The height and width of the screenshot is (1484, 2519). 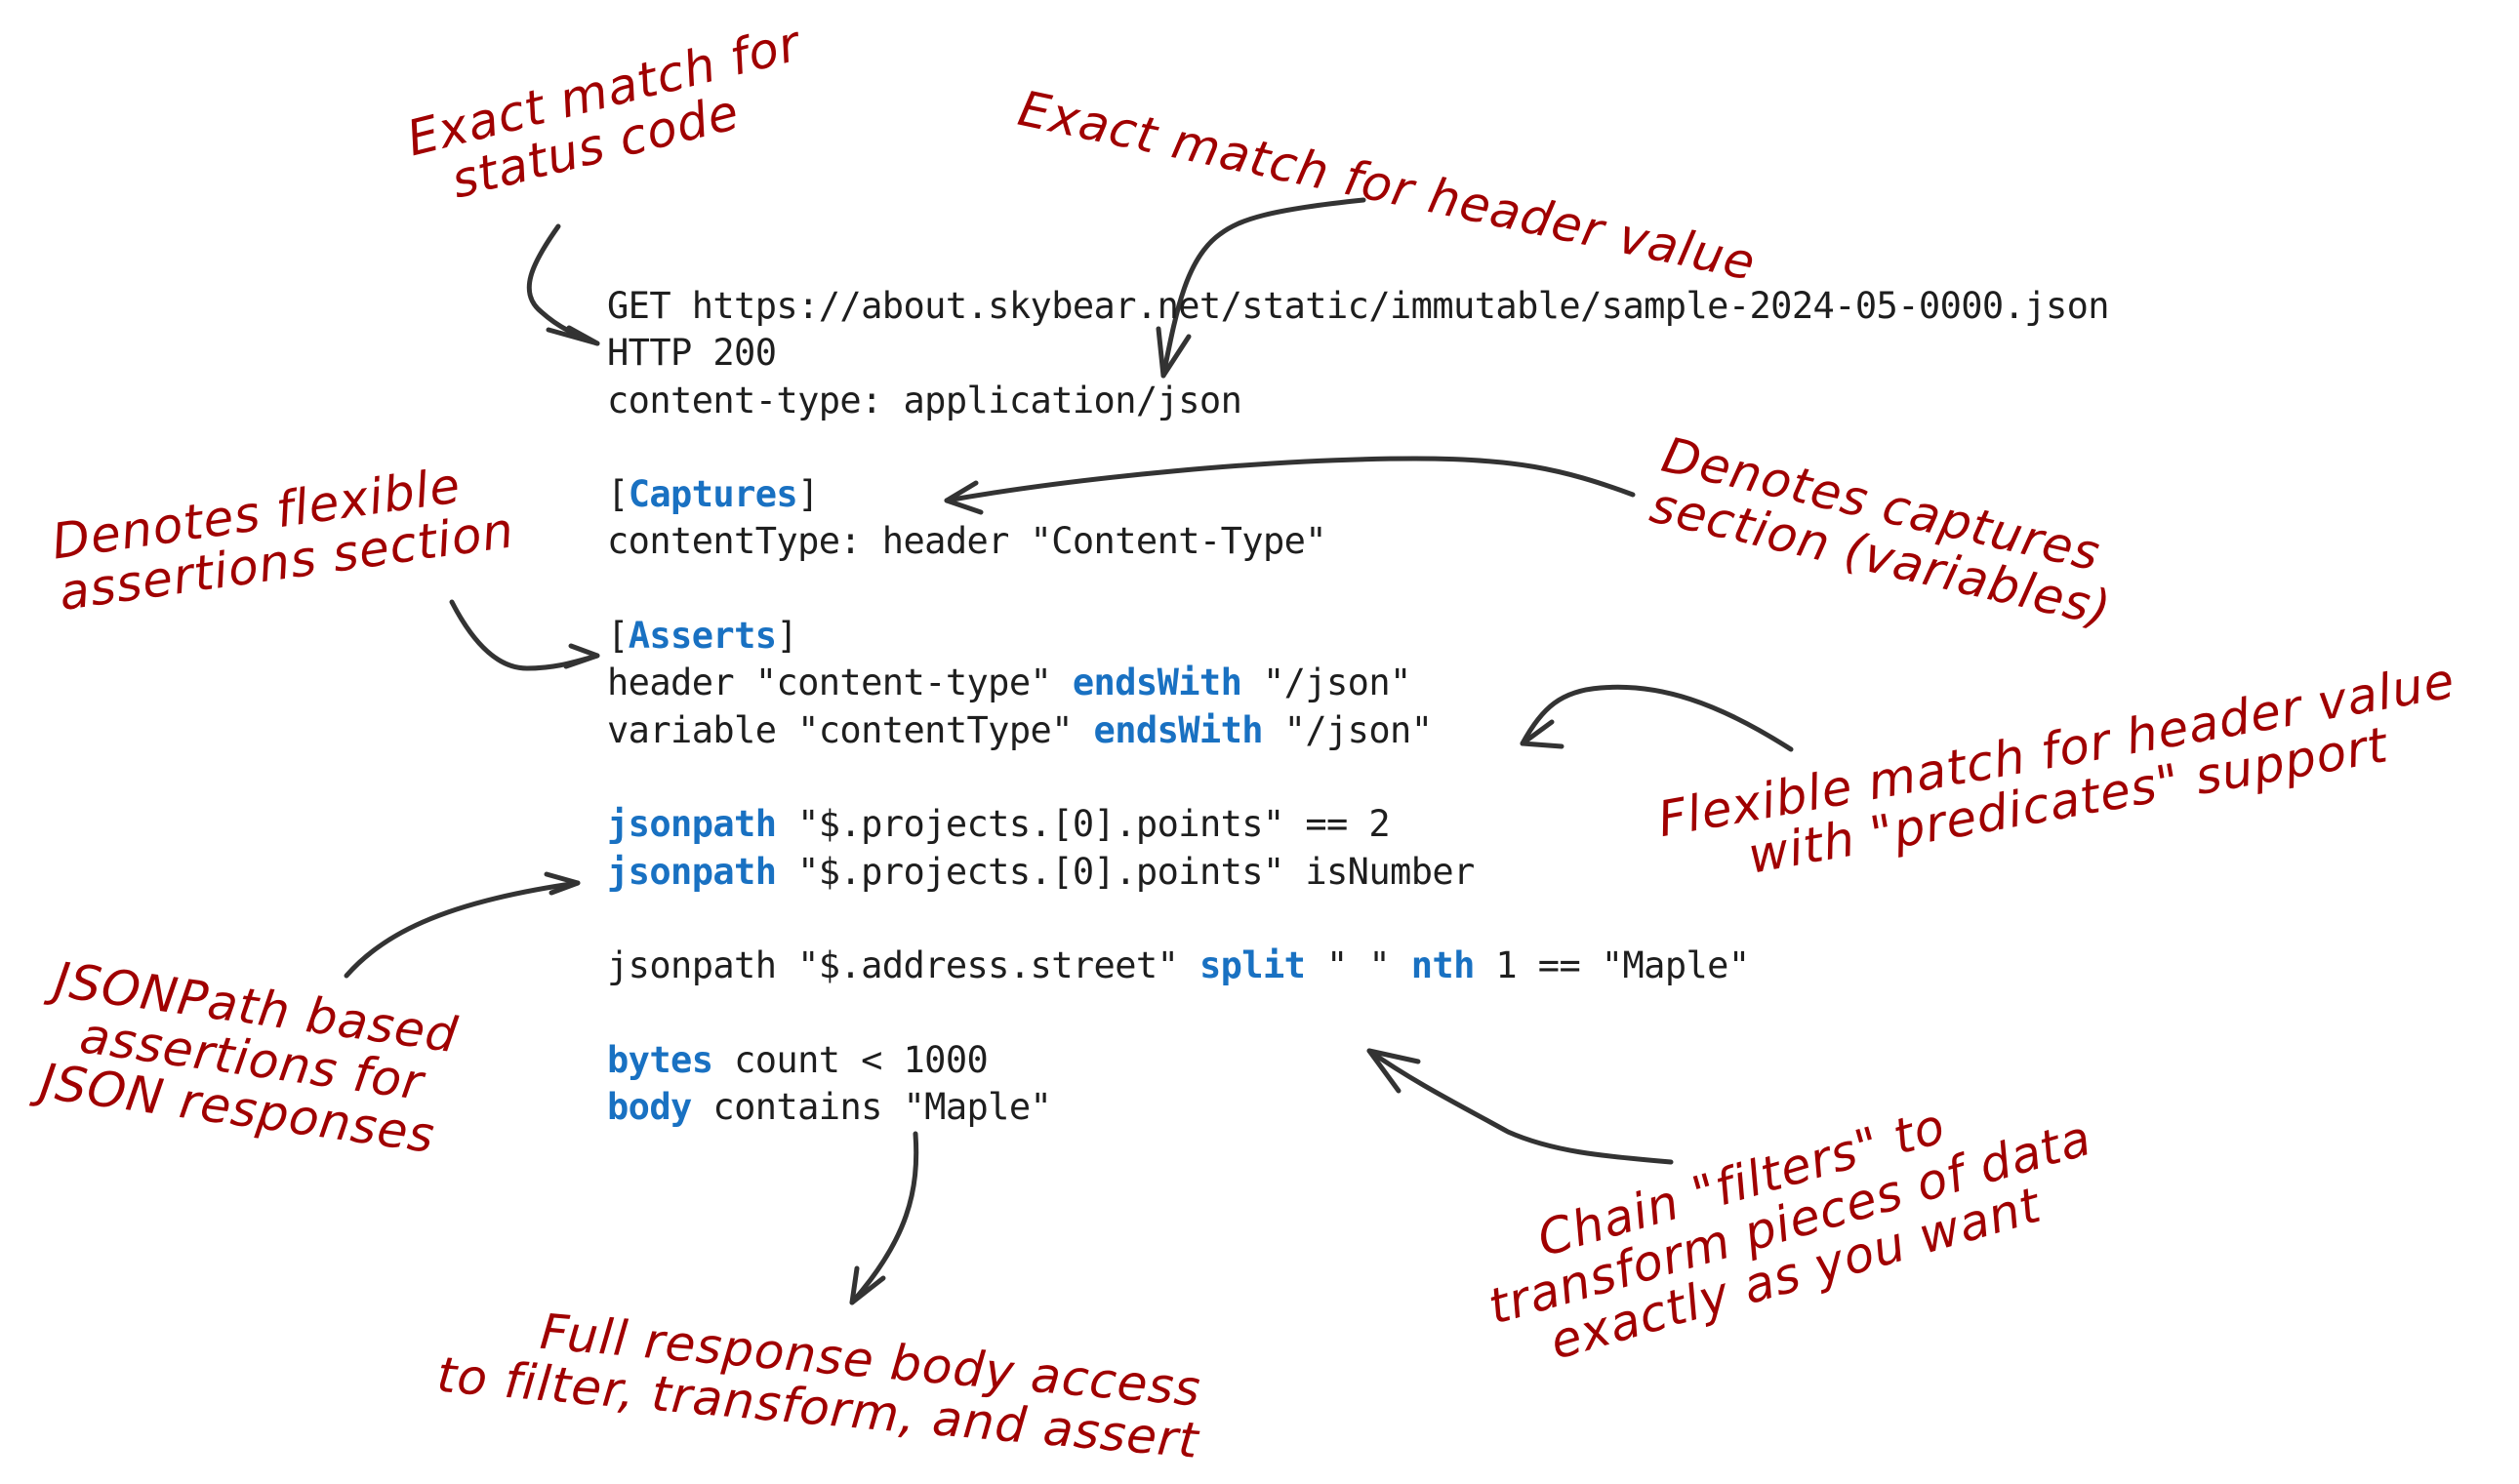 I want to click on code-keyword: Asserts, so click(x=702, y=636).